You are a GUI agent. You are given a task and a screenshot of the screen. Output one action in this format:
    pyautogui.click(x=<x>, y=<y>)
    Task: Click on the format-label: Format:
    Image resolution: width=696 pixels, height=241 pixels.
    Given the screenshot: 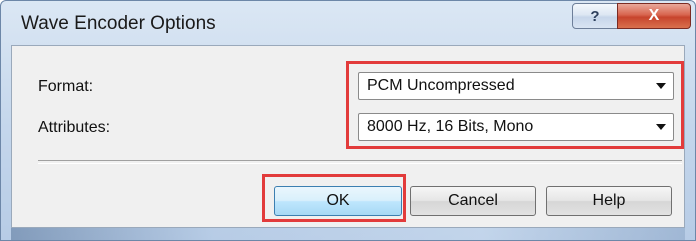 What is the action you would take?
    pyautogui.click(x=66, y=86)
    